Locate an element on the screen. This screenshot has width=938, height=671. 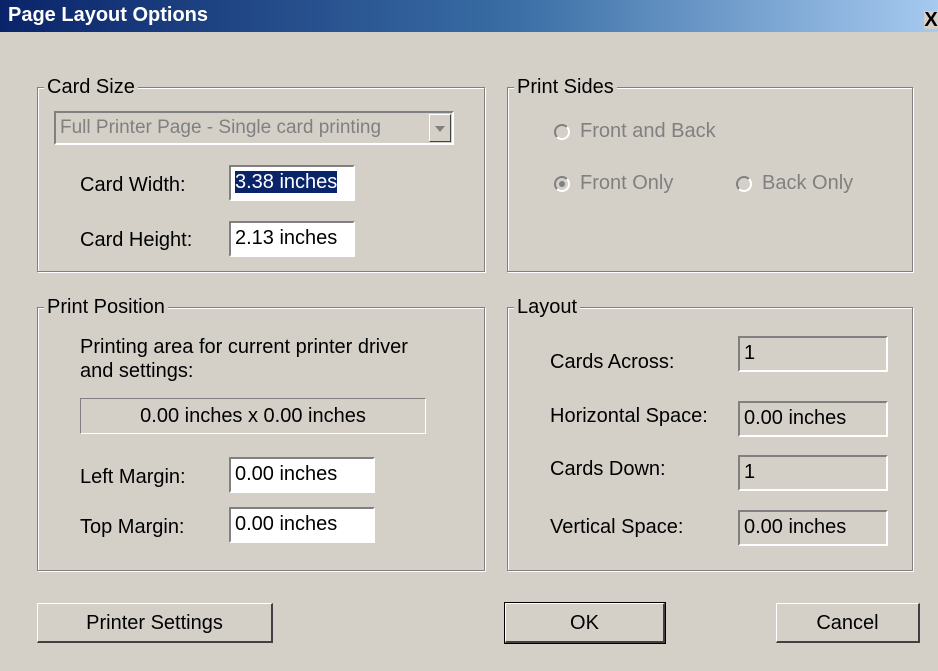
close-icon: X is located at coordinates (931, 20).